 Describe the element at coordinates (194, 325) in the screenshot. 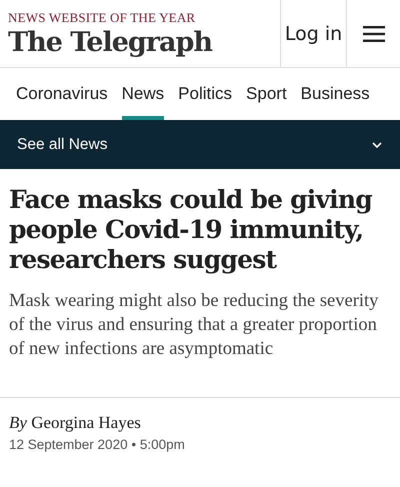

I see `standfirst: Mask wearing might also be reducing the severity of the virus and ensuring that a greater proportion of new infections are asymptomatic` at that location.